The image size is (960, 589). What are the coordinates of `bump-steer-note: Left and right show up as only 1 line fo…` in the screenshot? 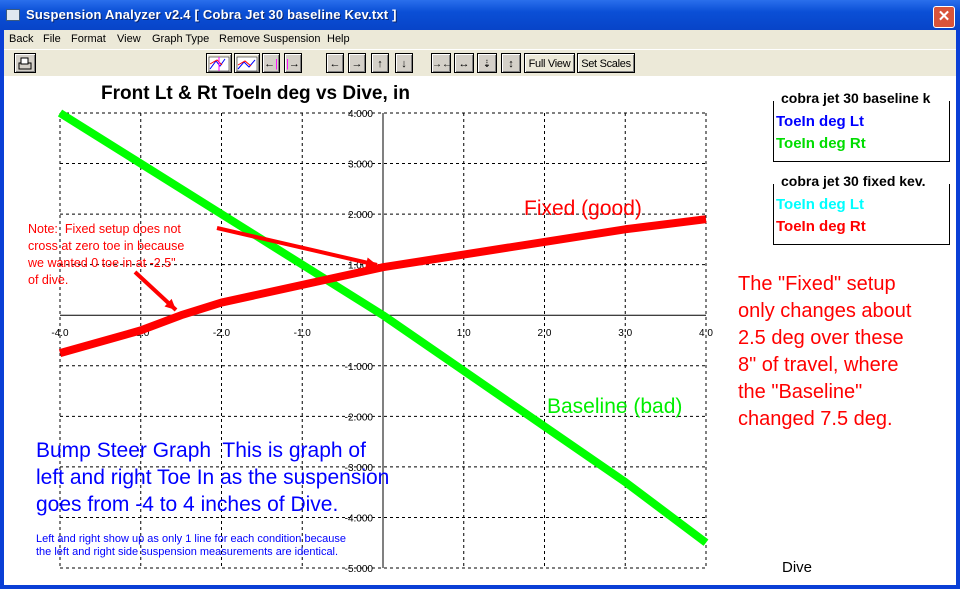 It's located at (191, 545).